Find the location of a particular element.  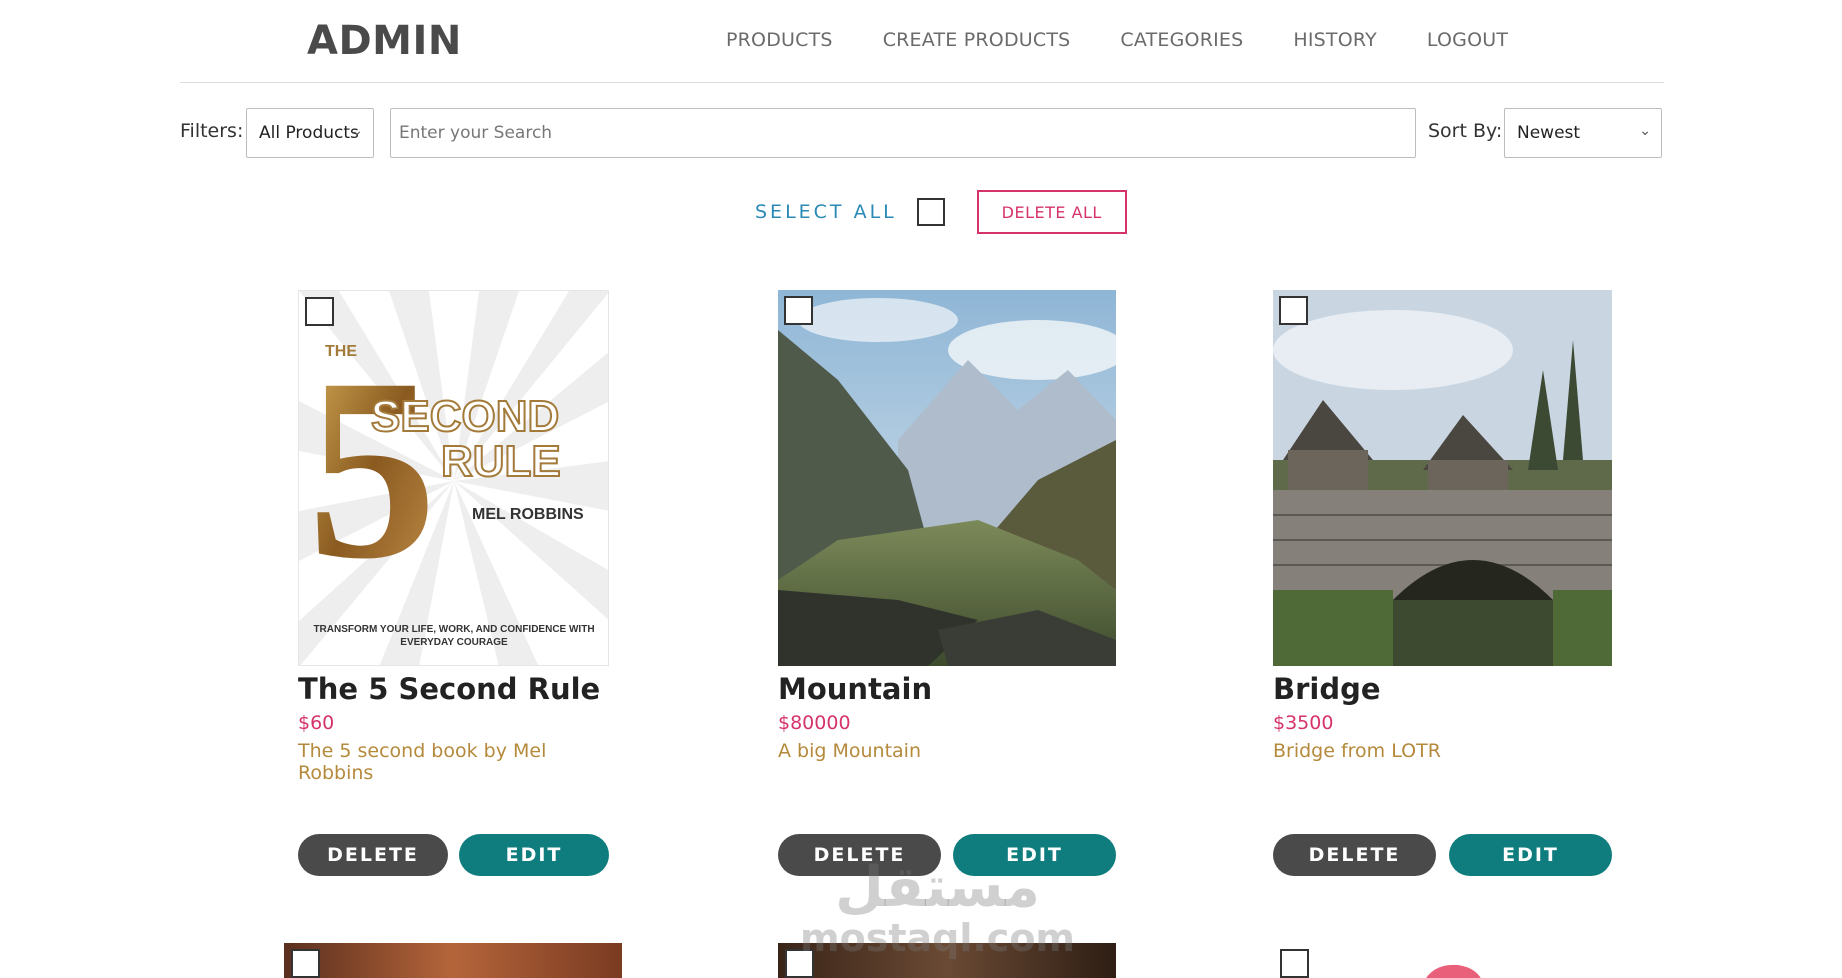

product-description: A big Mountain is located at coordinates (849, 751).